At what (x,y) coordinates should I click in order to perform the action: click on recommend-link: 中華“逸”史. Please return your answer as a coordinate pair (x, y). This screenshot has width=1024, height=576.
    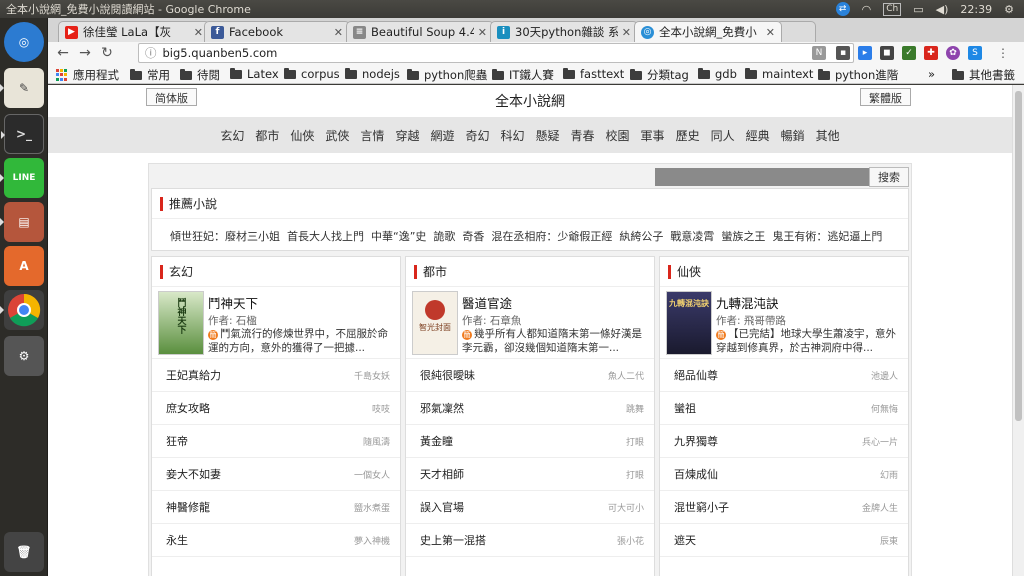
    Looking at the image, I should click on (398, 236).